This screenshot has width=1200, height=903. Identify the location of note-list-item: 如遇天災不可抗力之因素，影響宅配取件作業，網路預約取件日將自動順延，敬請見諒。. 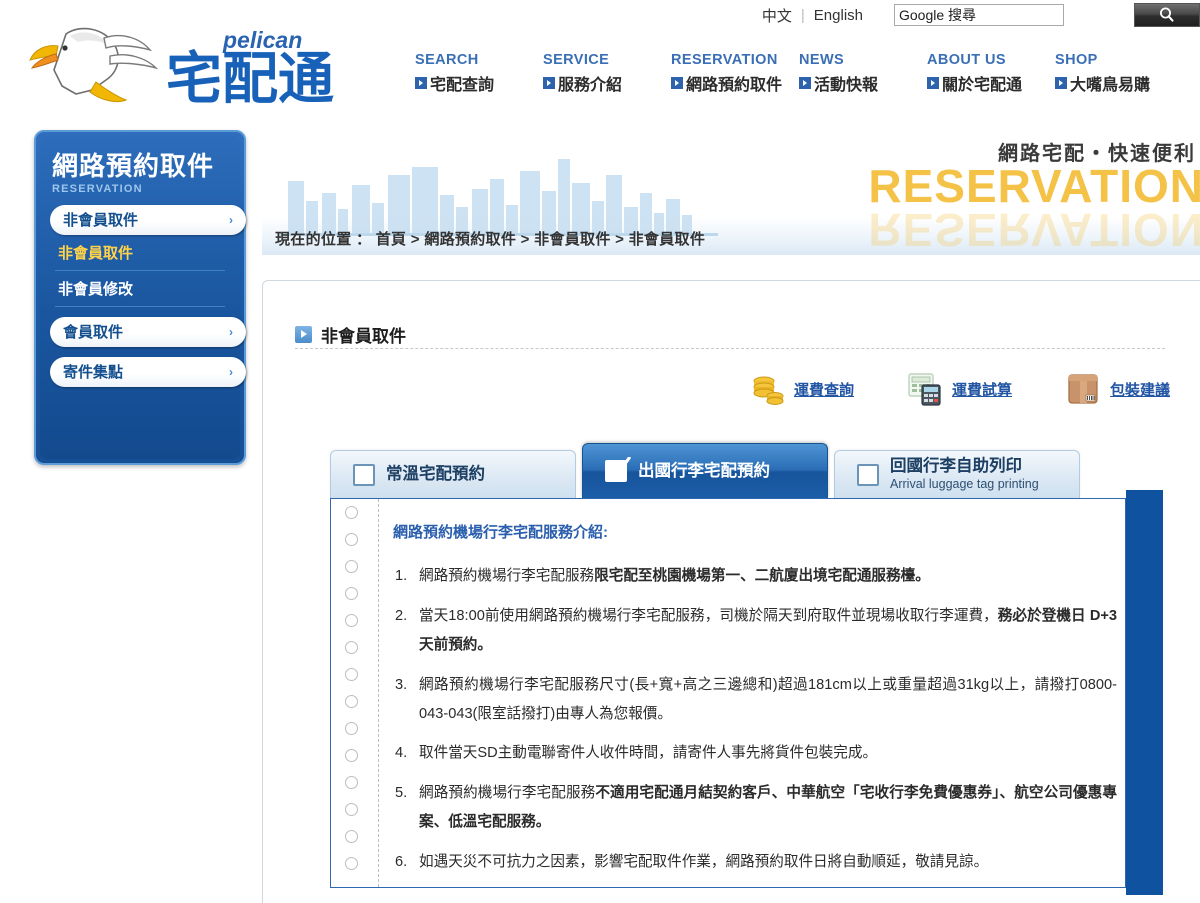
(692, 862).